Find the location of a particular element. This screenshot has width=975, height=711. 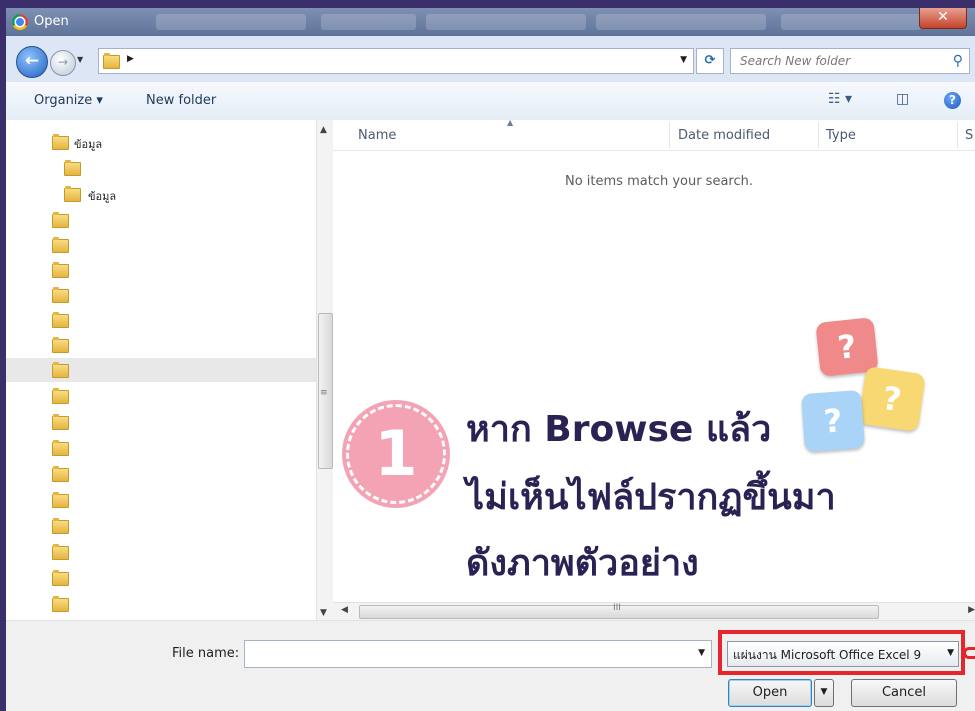

open-options-dropdown: ▼ is located at coordinates (824, 693).